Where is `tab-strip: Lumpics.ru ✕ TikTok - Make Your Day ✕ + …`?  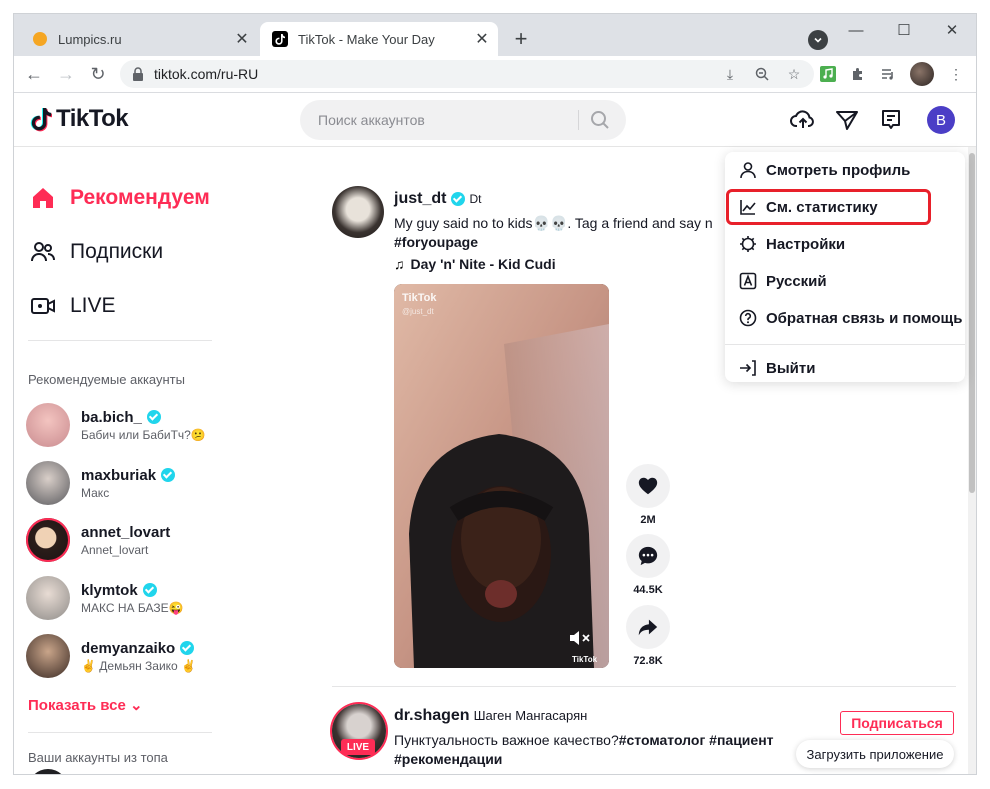
tab-strip: Lumpics.ru ✕ TikTok - Make Your Day ✕ + … is located at coordinates (495, 35).